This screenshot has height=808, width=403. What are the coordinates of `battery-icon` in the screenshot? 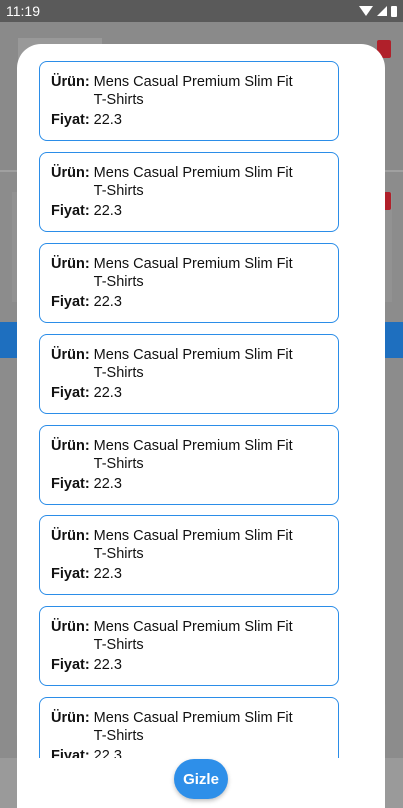 It's located at (394, 11).